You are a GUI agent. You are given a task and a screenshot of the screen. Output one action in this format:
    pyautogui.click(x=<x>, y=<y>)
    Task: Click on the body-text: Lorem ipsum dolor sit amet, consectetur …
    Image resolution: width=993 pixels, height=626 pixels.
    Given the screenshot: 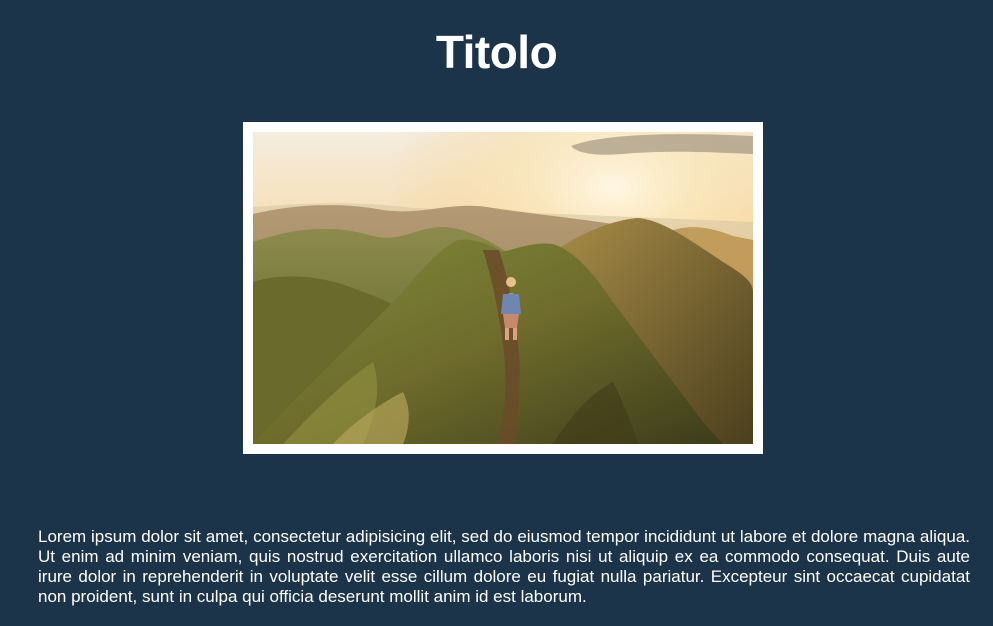 What is the action you would take?
    pyautogui.click(x=504, y=566)
    